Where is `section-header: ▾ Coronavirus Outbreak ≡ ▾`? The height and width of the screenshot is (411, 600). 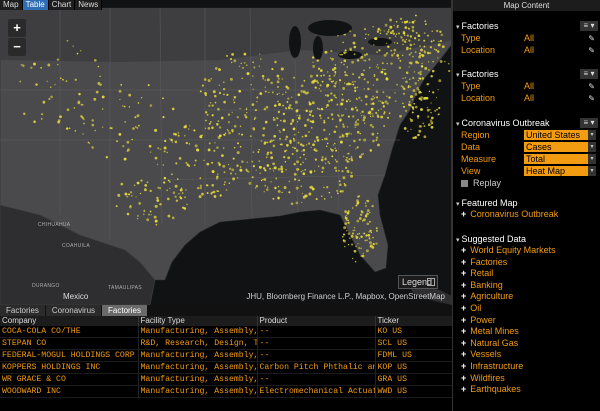
section-header: ▾ Coronavirus Outbreak ≡ ▾ is located at coordinates (526, 123).